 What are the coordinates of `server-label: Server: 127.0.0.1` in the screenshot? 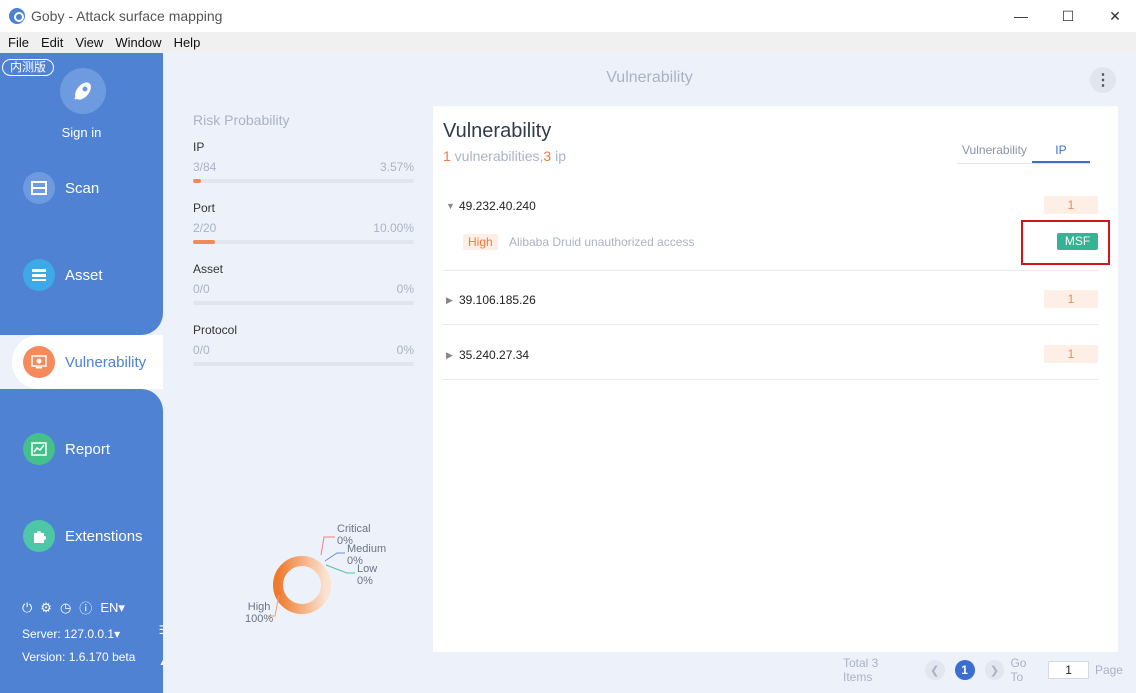 It's located at (68, 634).